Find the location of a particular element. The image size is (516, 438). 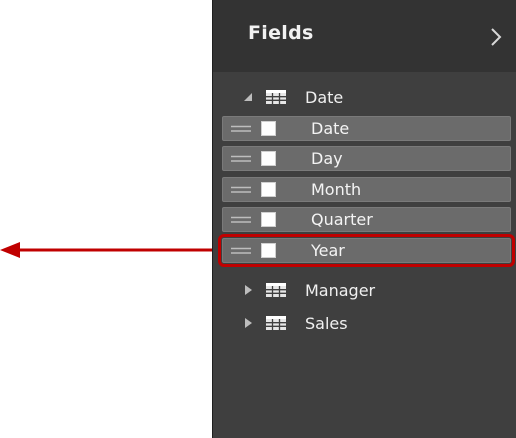

table-node-manager: Manager is located at coordinates (364, 290).